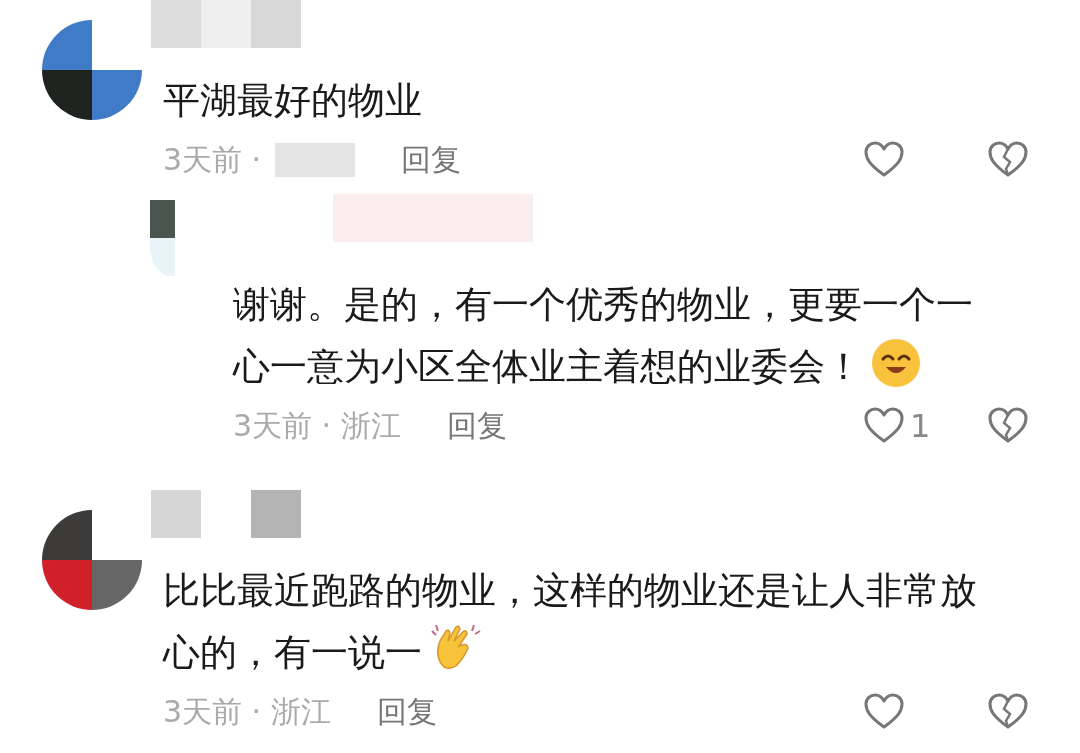  What do you see at coordinates (293, 101) in the screenshot?
I see `comment-text: 平湖最好的物业` at bounding box center [293, 101].